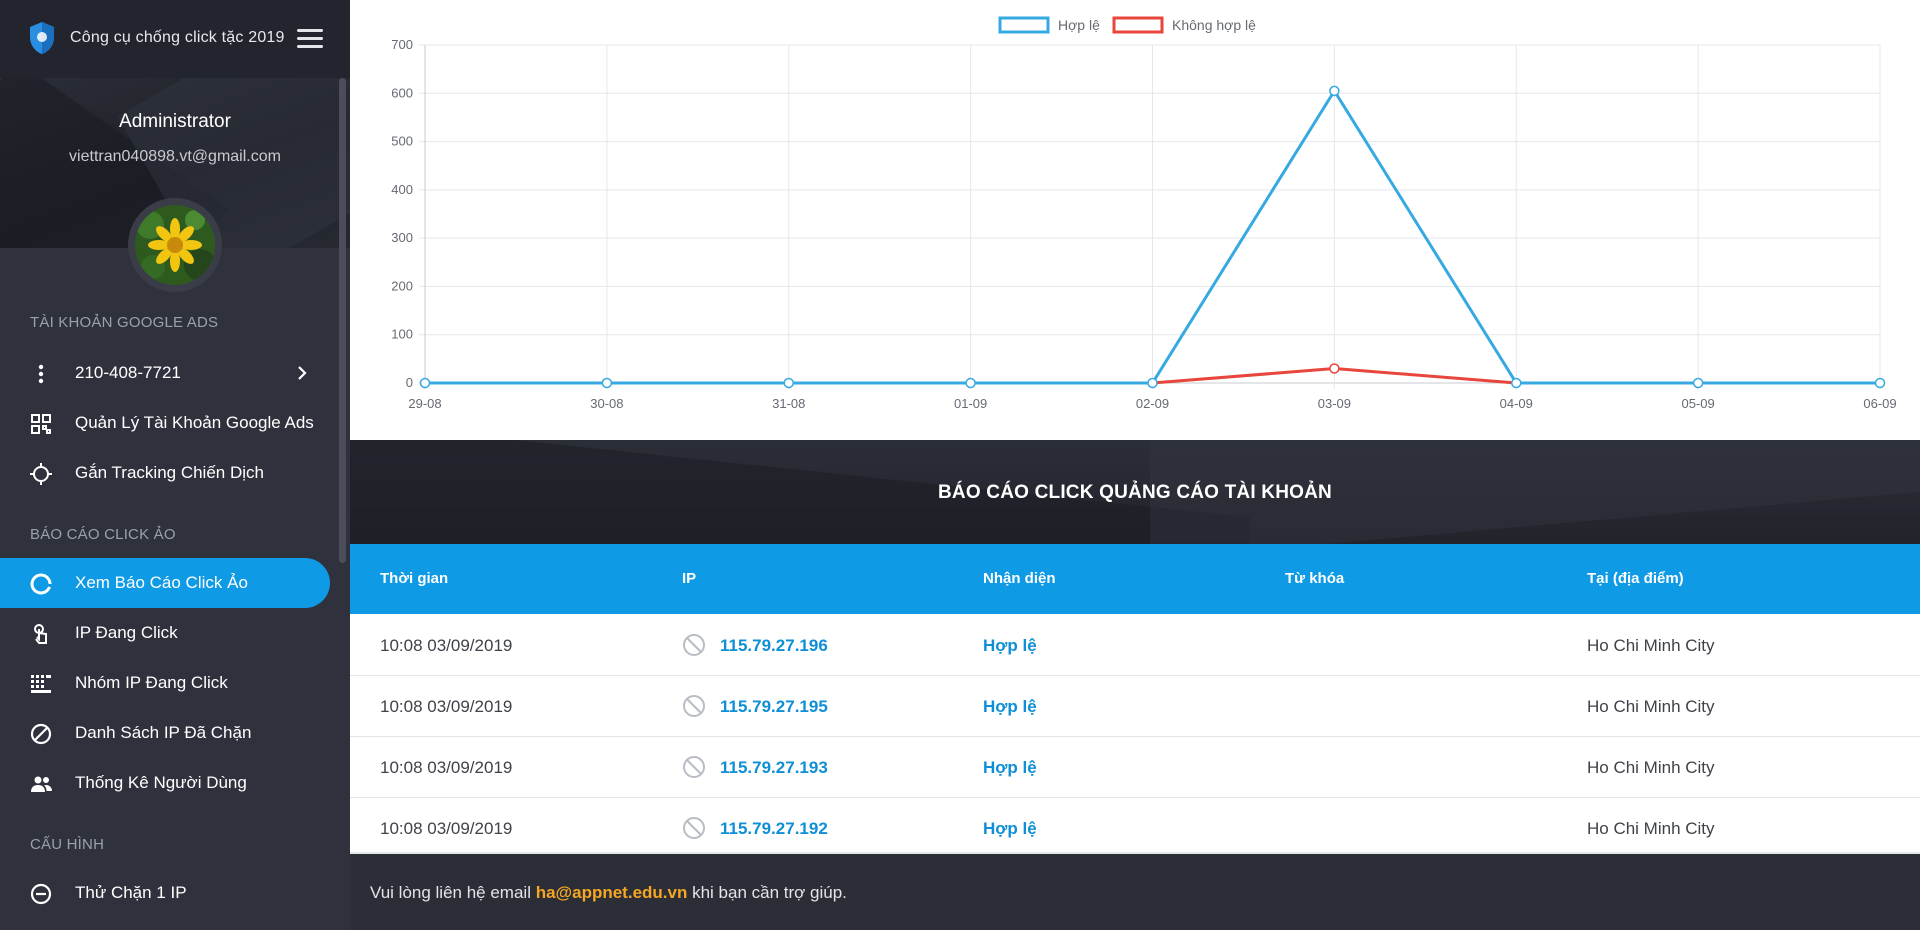 The height and width of the screenshot is (930, 1920). What do you see at coordinates (41, 474) in the screenshot?
I see `crosshair-icon` at bounding box center [41, 474].